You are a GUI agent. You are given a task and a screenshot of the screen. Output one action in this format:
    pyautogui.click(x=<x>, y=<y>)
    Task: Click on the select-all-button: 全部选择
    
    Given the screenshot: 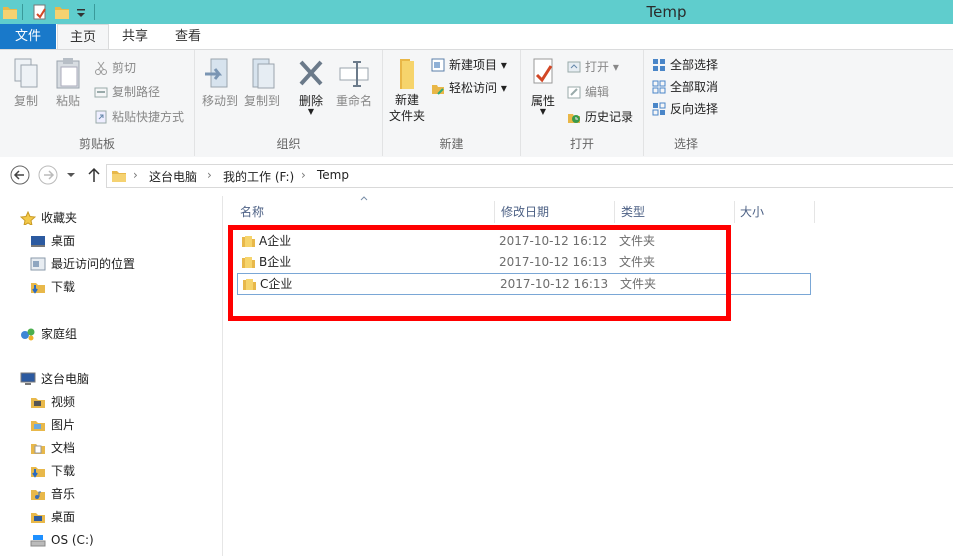 What is the action you would take?
    pyautogui.click(x=685, y=65)
    